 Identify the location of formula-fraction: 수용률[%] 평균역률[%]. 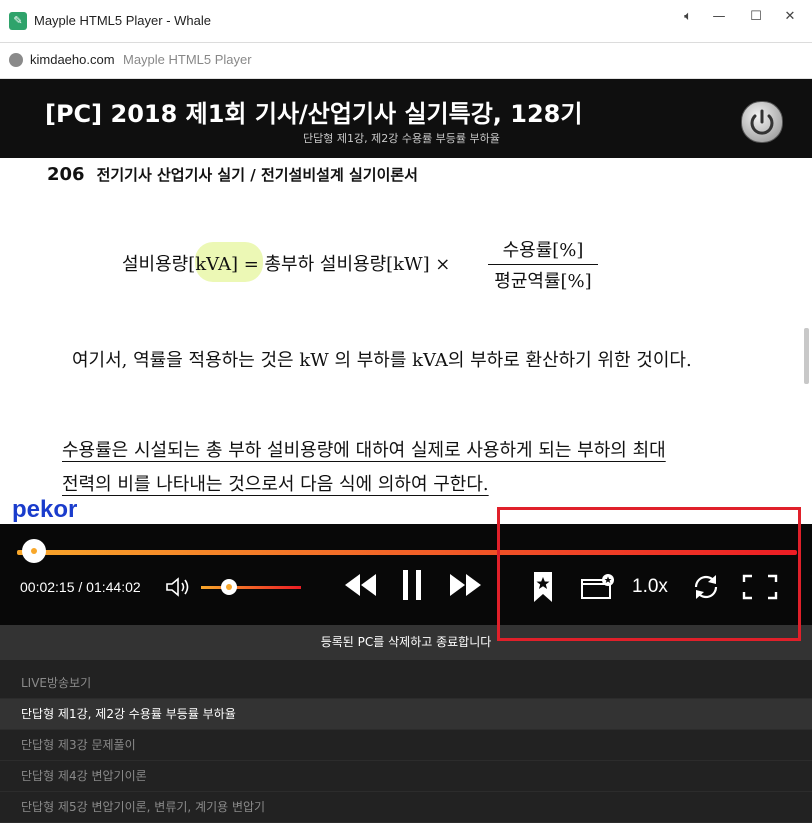
(543, 264).